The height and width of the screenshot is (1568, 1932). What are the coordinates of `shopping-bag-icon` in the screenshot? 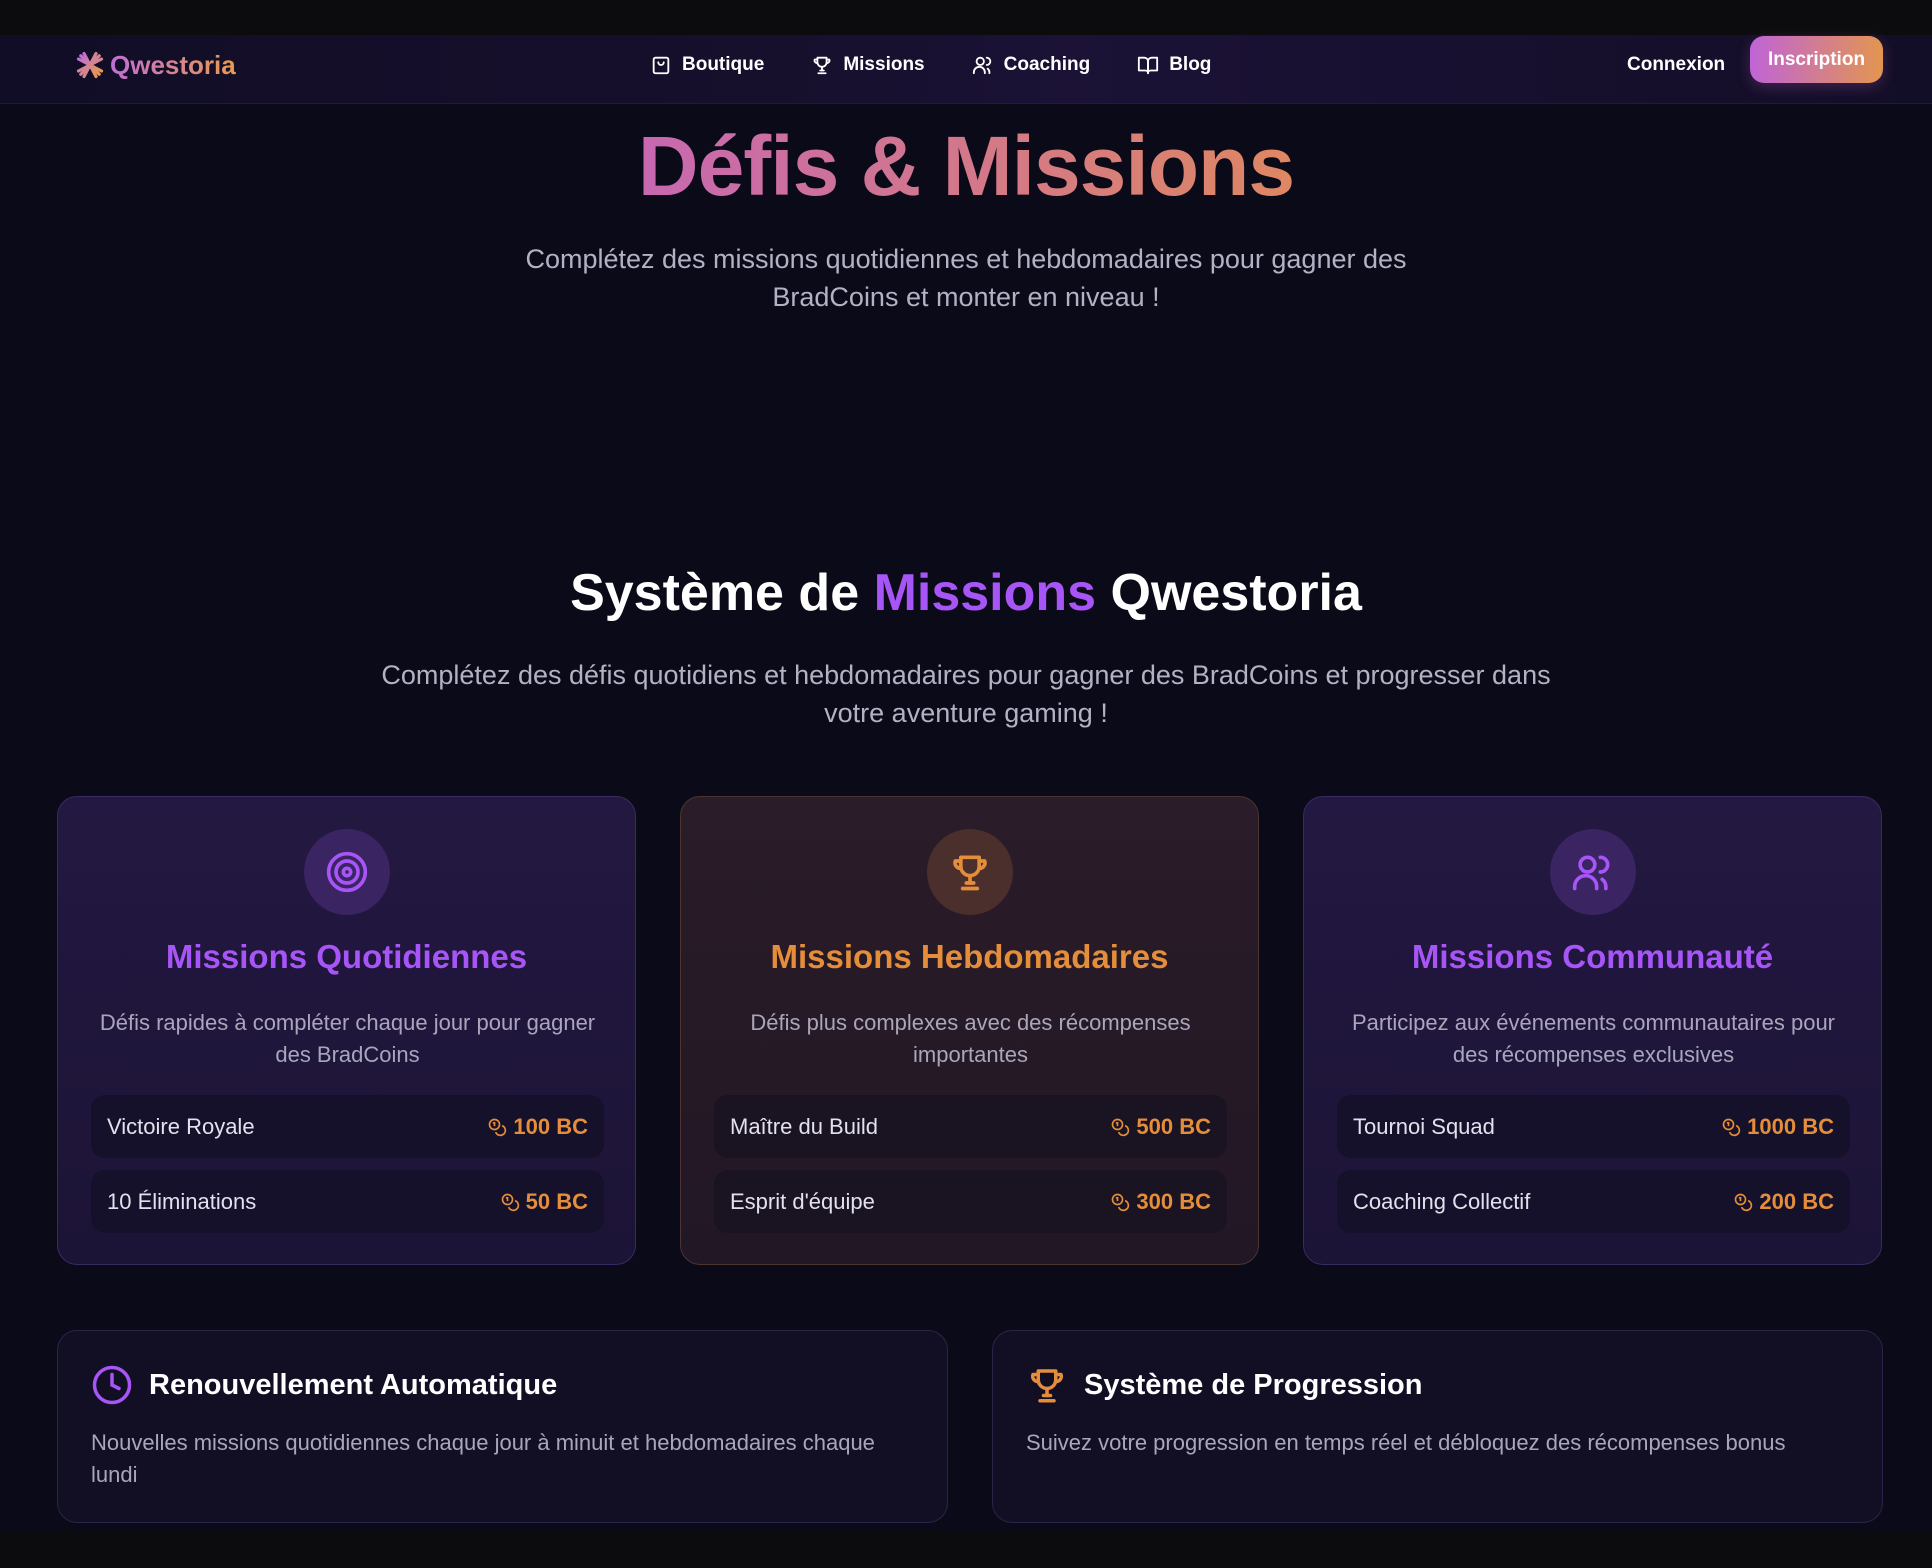 It's located at (661, 65).